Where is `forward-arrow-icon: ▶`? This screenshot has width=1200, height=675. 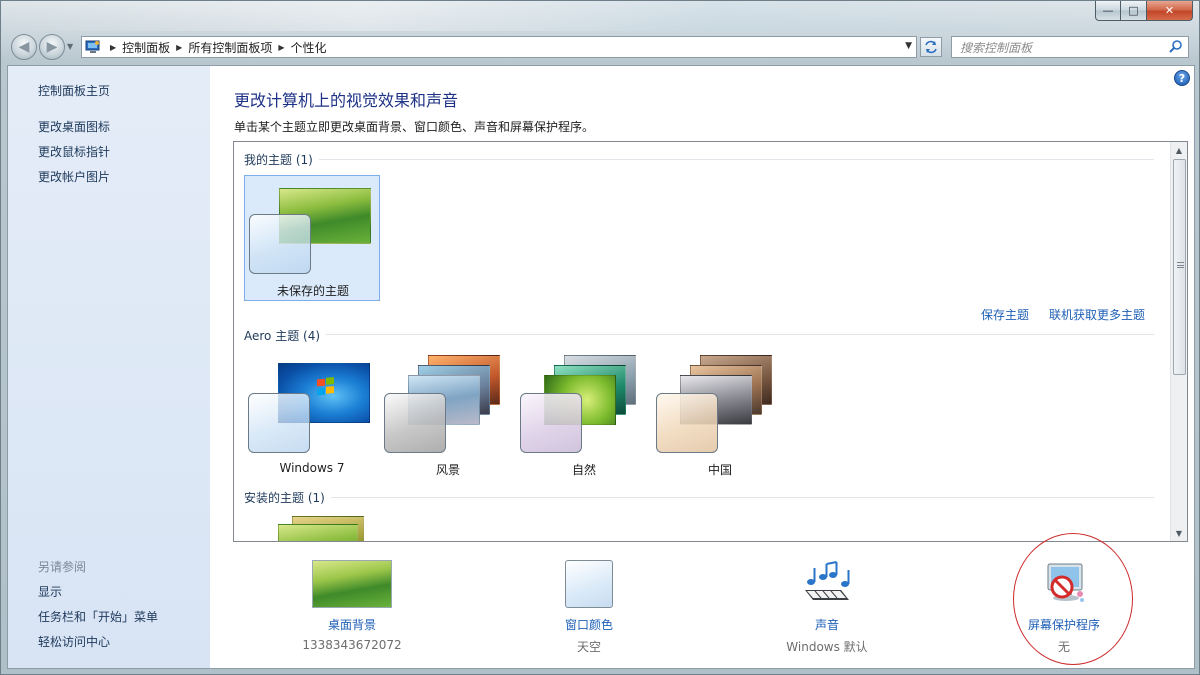
forward-arrow-icon: ▶ is located at coordinates (52, 47).